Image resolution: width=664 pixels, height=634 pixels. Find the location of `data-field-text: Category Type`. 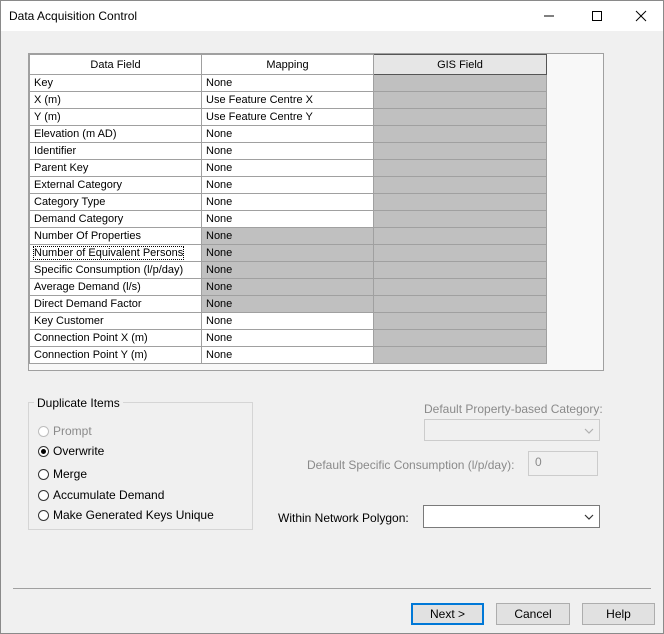

data-field-text: Category Type is located at coordinates (70, 202).